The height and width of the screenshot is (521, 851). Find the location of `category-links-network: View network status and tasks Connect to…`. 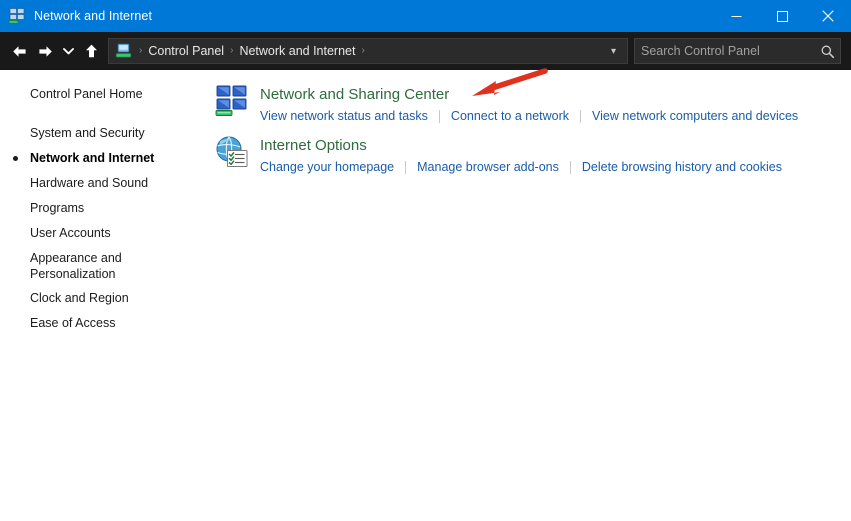

category-links-network: View network status and tasks Connect to… is located at coordinates (529, 116).